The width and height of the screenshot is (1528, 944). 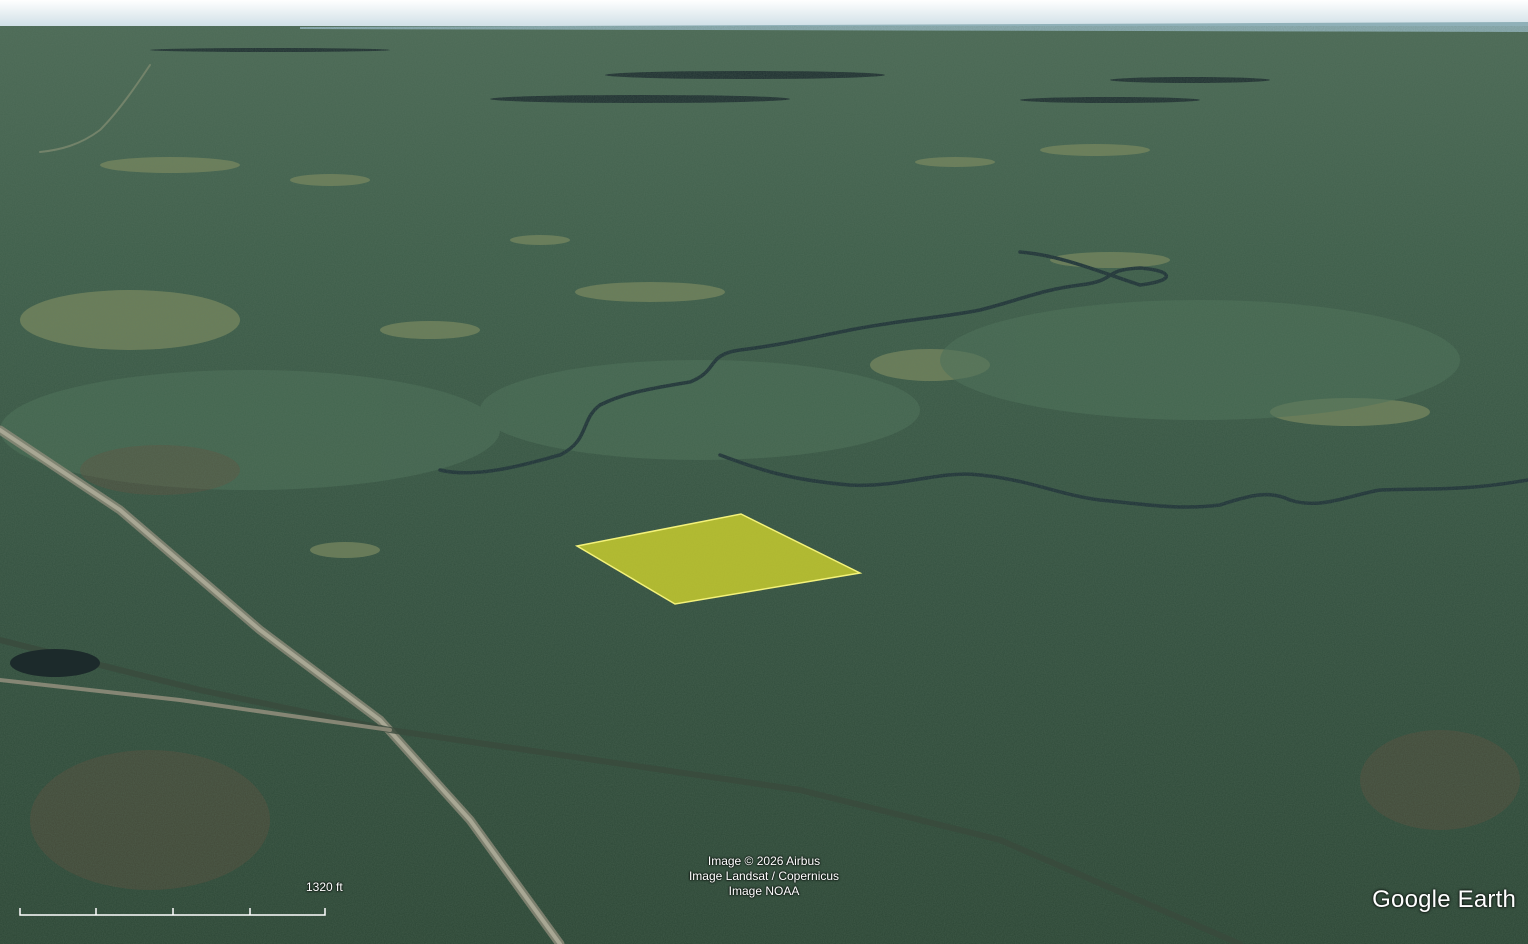 I want to click on attribution-line-3: Image NOAA, so click(x=764, y=891).